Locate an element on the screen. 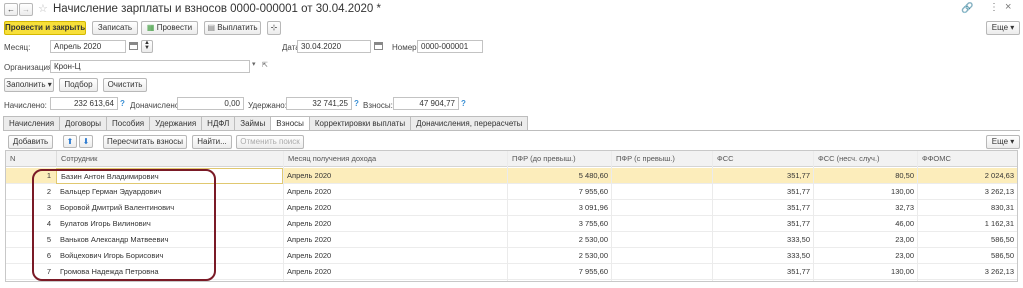  tab-deductions: Удержания is located at coordinates (176, 123).